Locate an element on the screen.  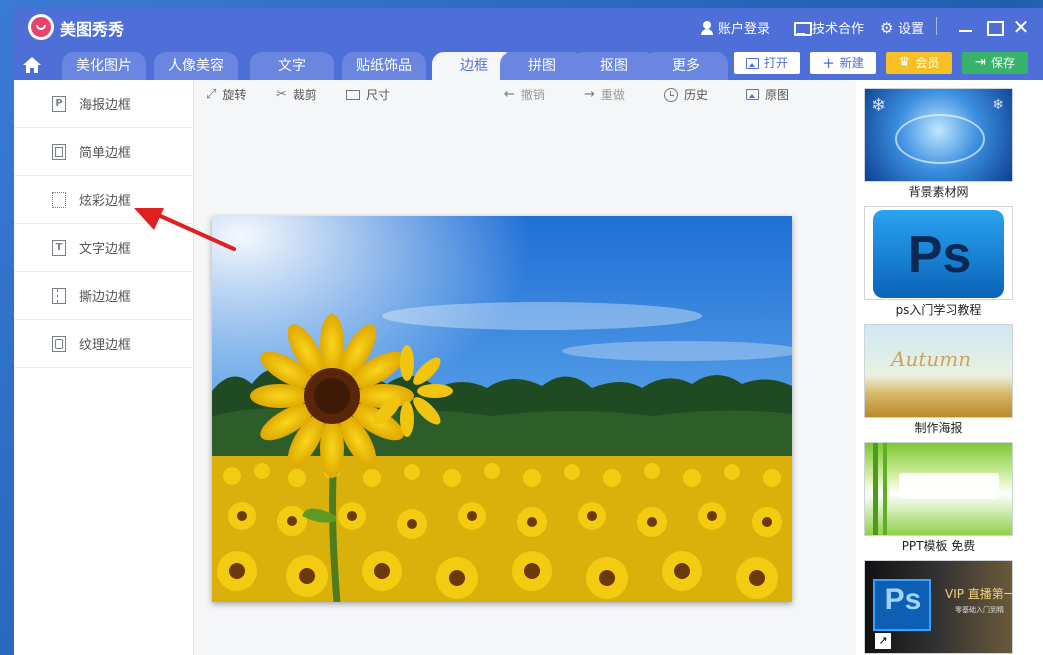
save-label: 保存 is located at coordinates (1002, 63).